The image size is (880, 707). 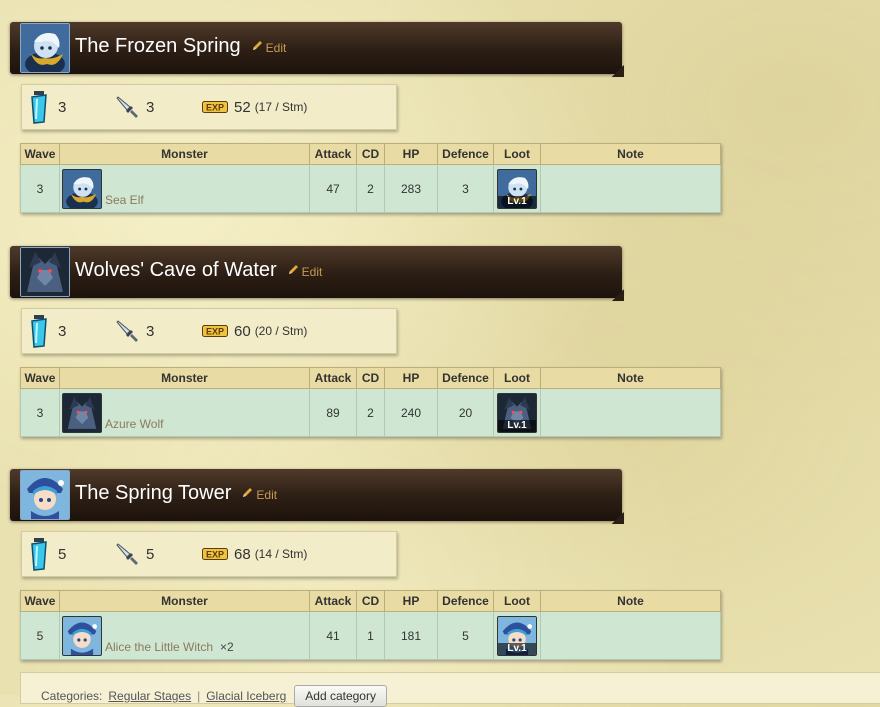 I want to click on attack-cell: 47, so click(x=333, y=188).